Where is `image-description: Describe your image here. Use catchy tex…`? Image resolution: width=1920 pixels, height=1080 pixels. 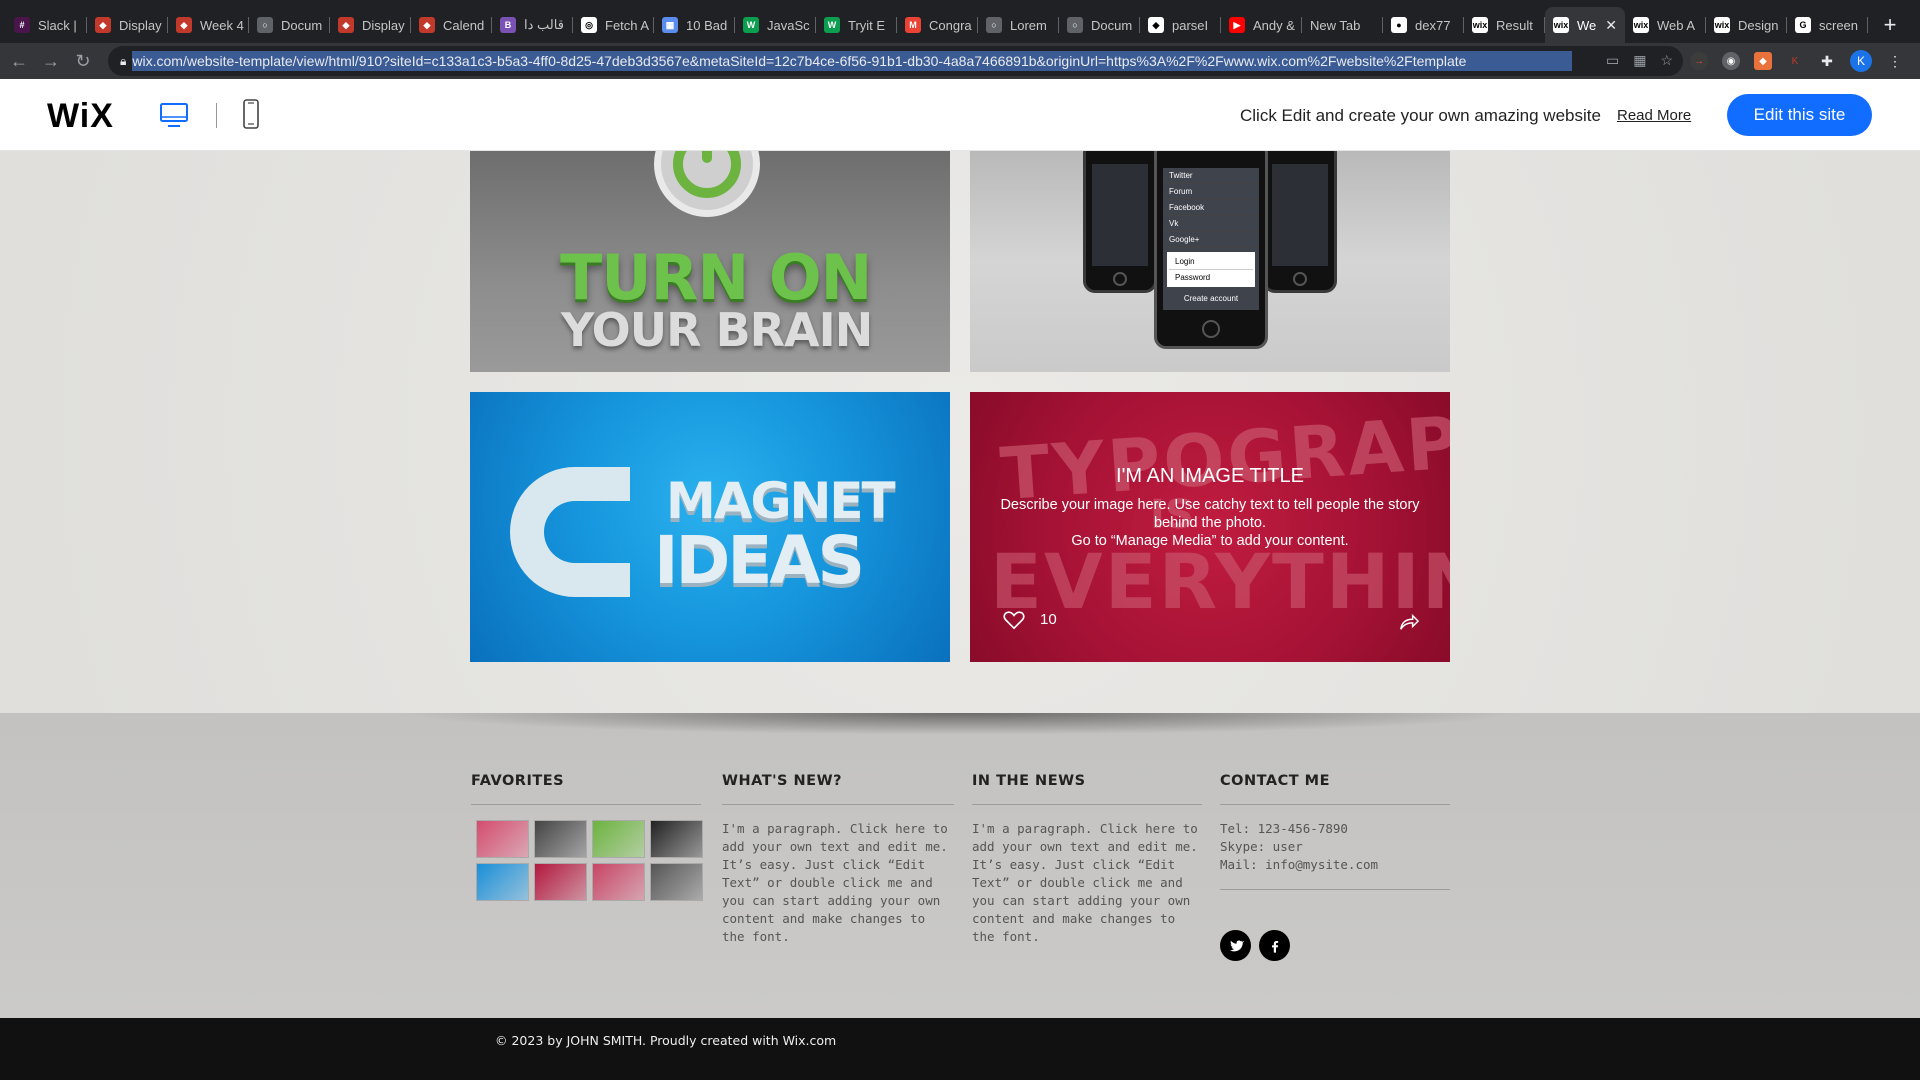
image-description: Describe your image here. Use catchy tex… is located at coordinates (1210, 523).